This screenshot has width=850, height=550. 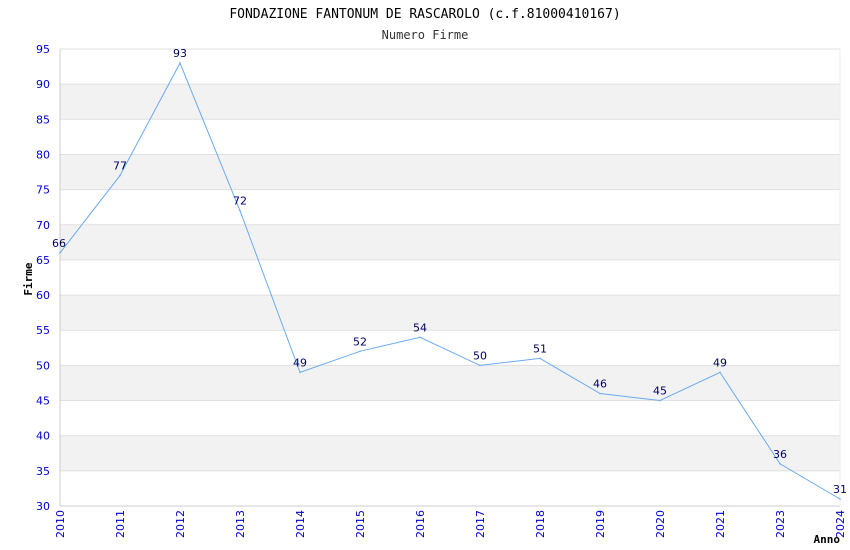 I want to click on x-tick-label: 2017, so click(x=480, y=524).